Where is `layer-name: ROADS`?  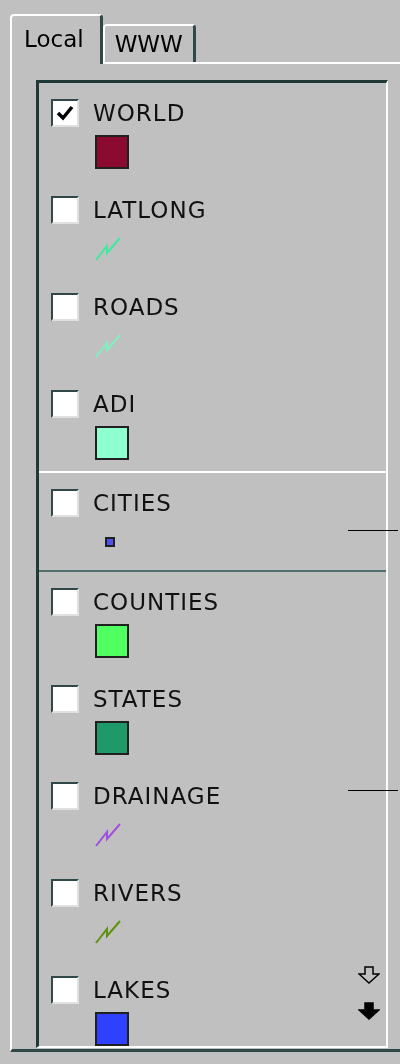 layer-name: ROADS is located at coordinates (136, 307).